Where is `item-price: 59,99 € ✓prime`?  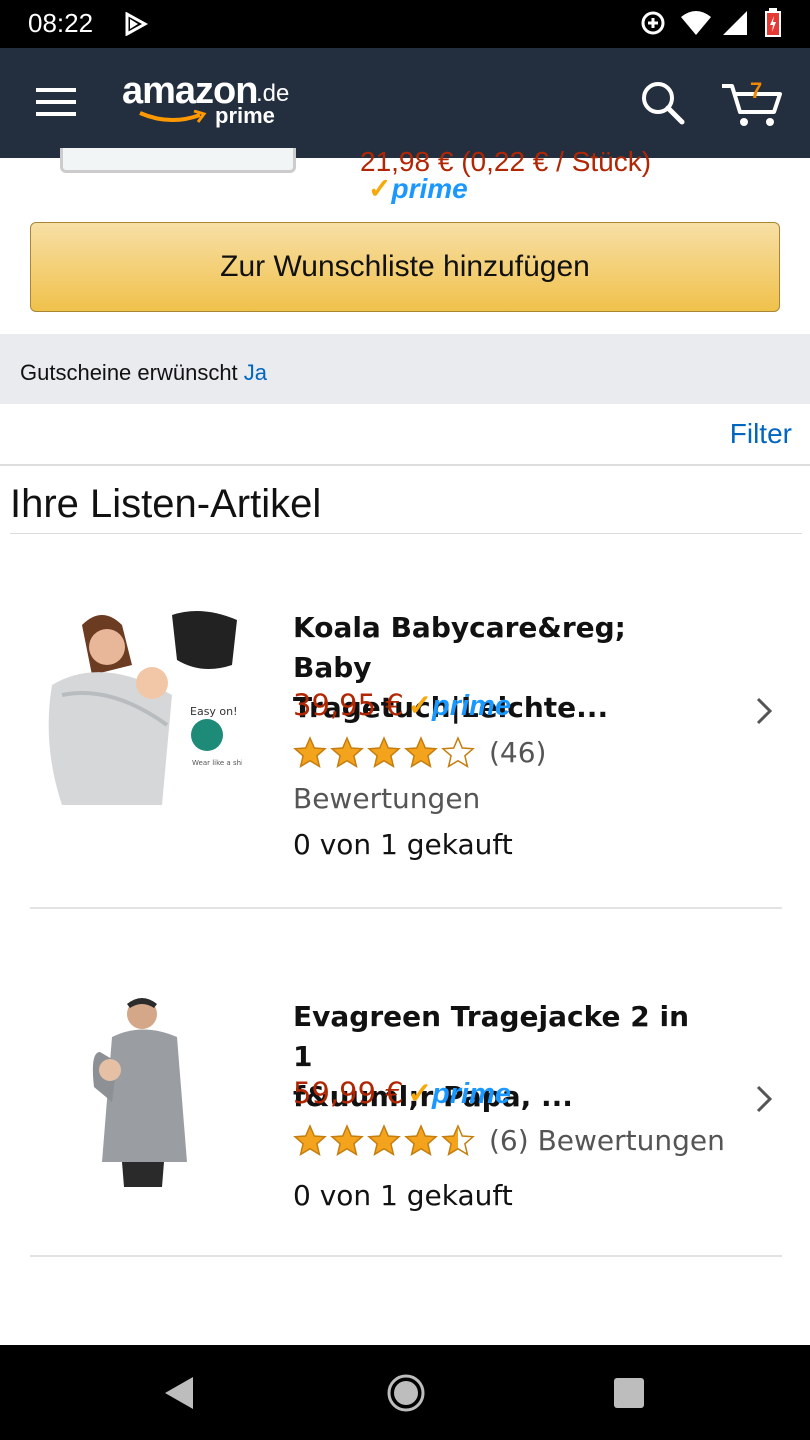 item-price: 59,99 € ✓prime is located at coordinates (402, 1093).